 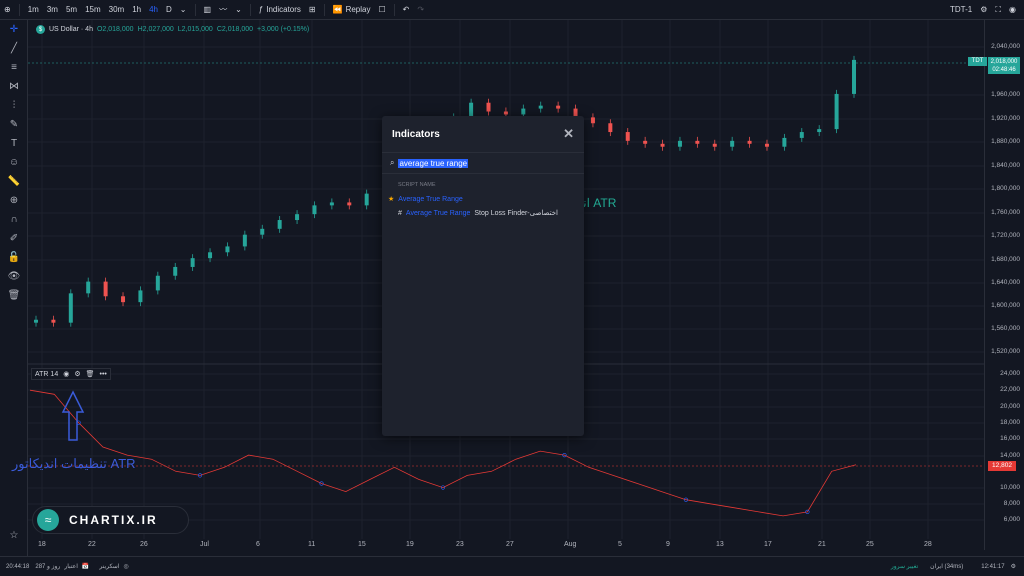 What do you see at coordinates (33, 10) in the screenshot?
I see `interval-1m: 1m` at bounding box center [33, 10].